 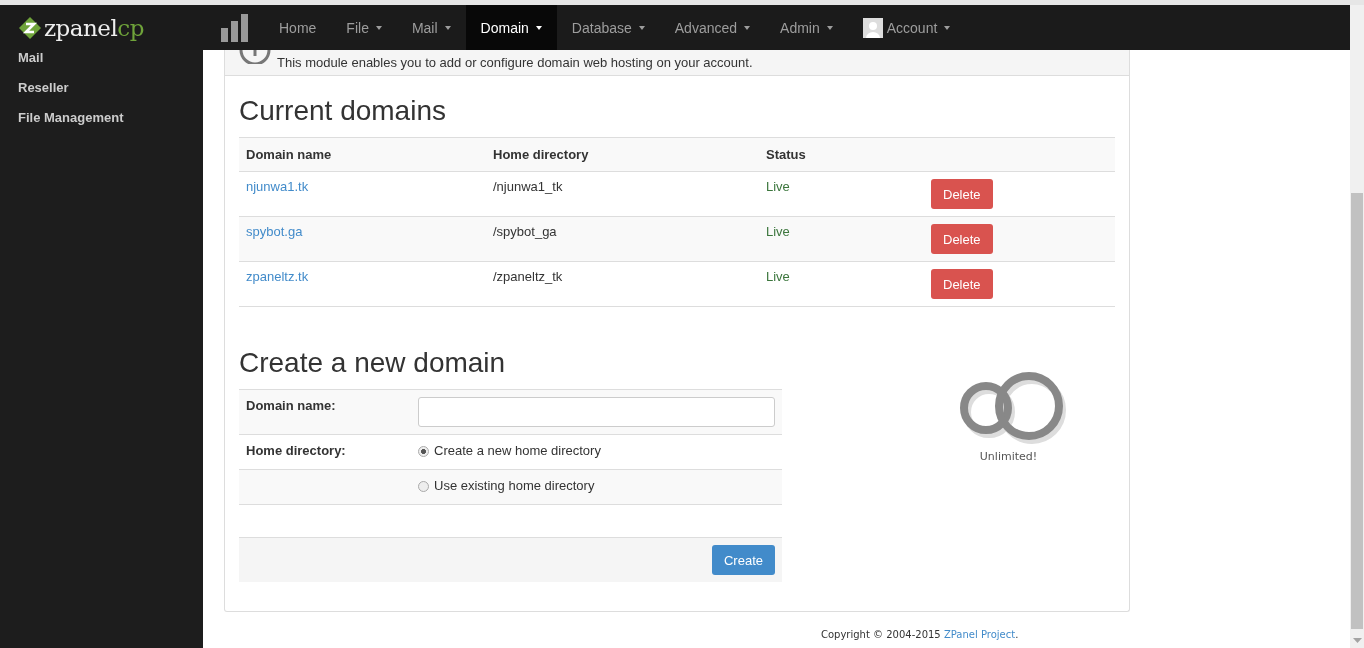 I want to click on nav-item: Advanced, so click(x=712, y=27).